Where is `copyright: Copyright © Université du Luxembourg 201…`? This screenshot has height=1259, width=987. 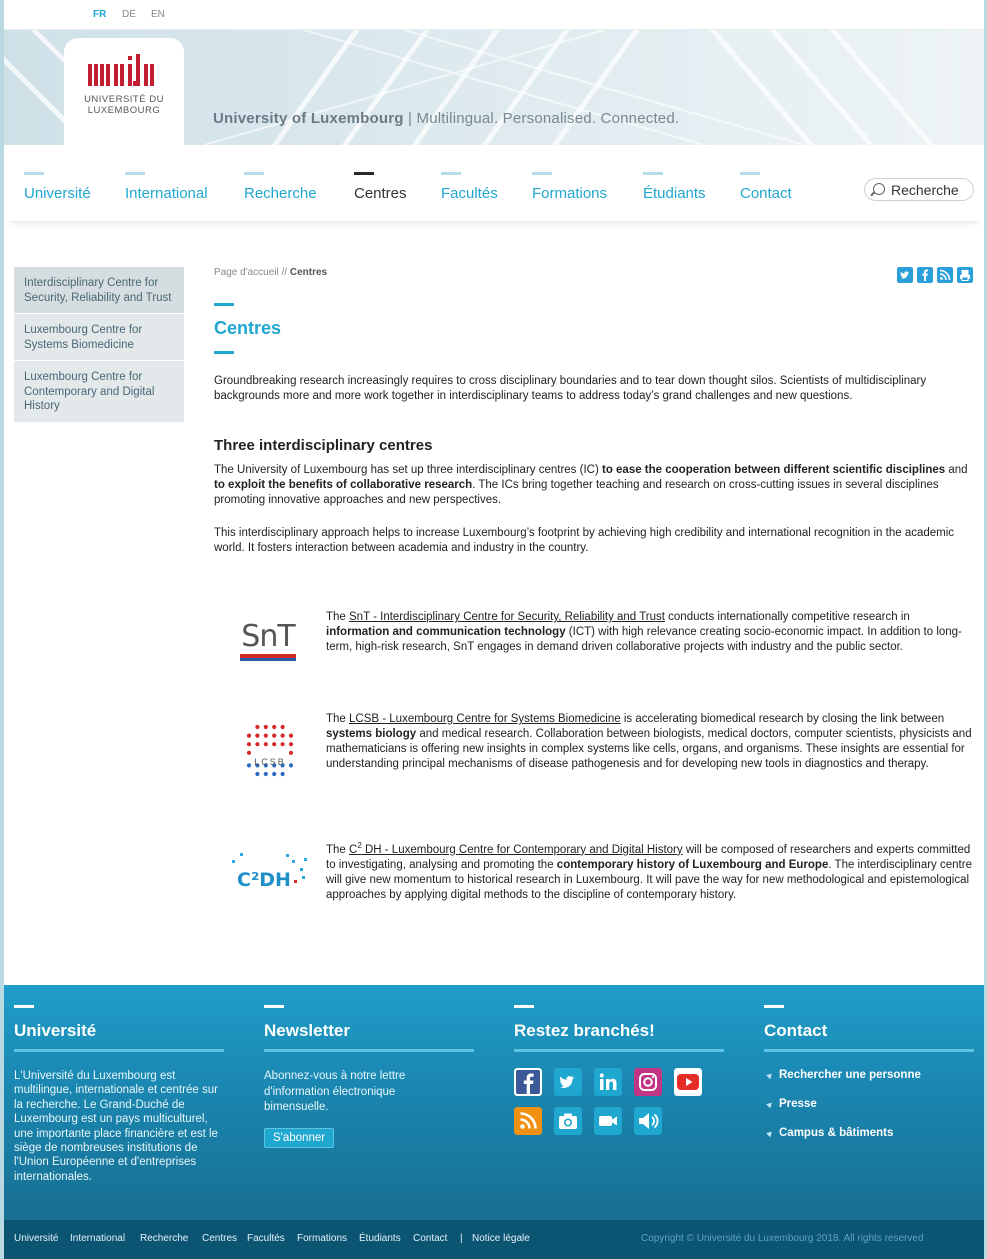 copyright: Copyright © Université du Luxembourg 201… is located at coordinates (782, 1238).